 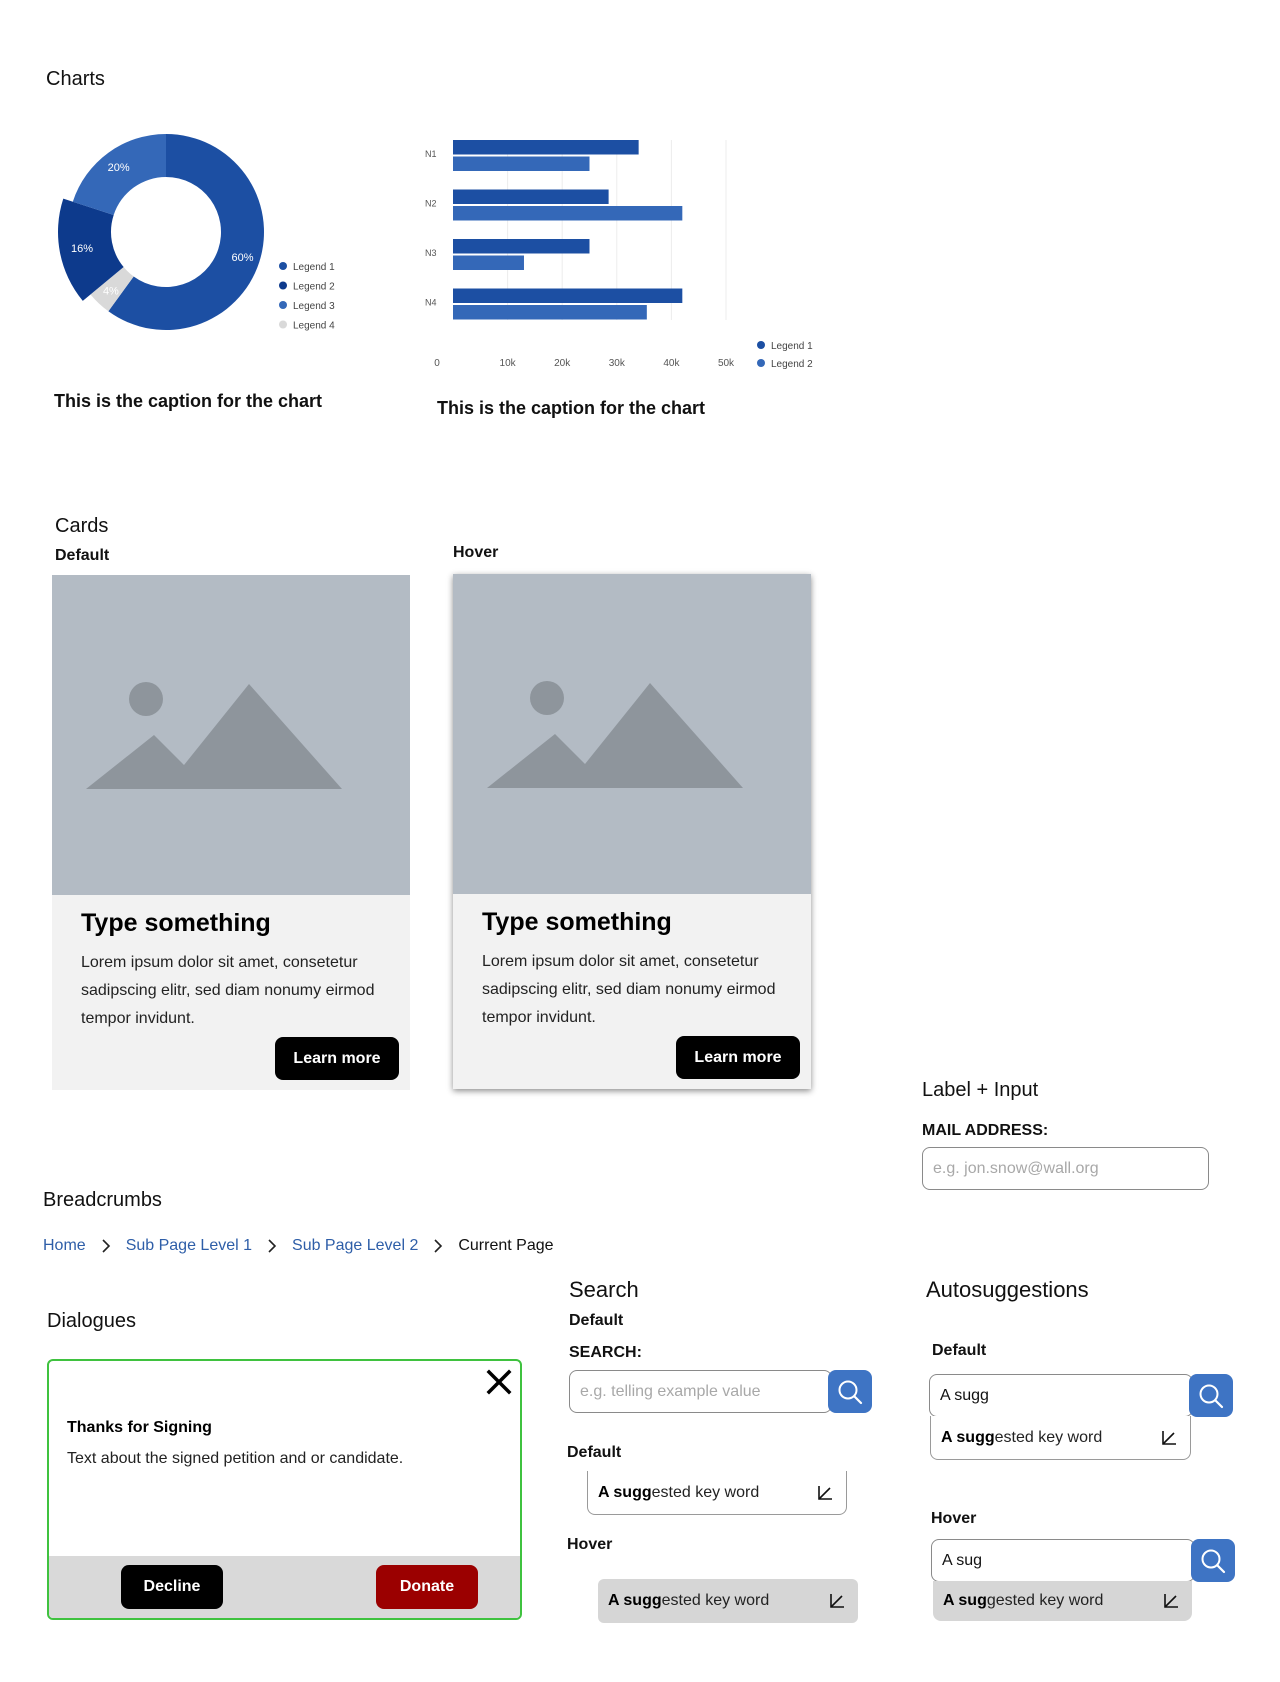 I want to click on autosuggest-default-label: Default, so click(x=959, y=1350).